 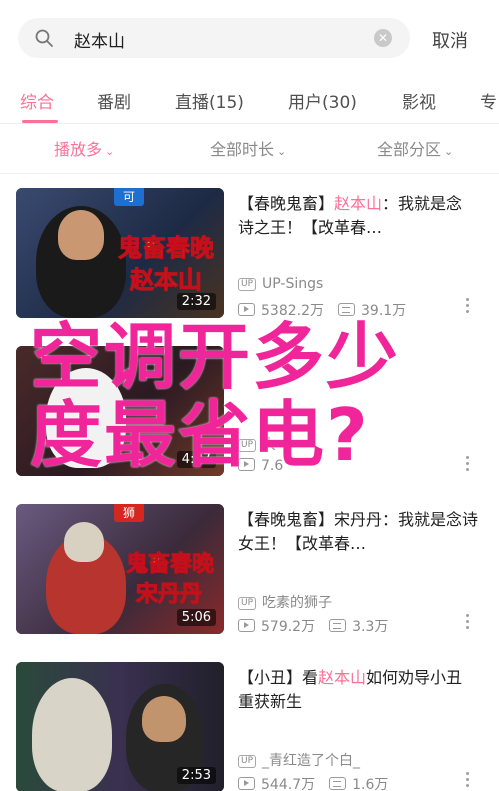 What do you see at coordinates (280, 284) in the screenshot?
I see `uploader: UP UP-Sings` at bounding box center [280, 284].